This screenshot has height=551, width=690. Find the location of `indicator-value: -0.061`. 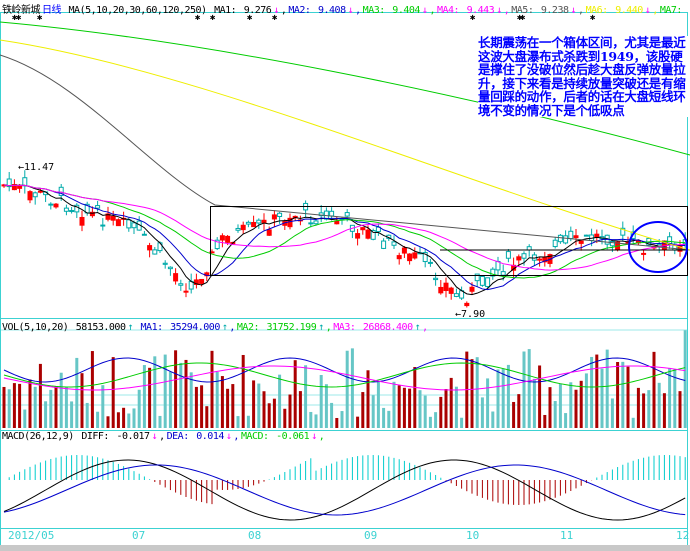

indicator-value: -0.061 is located at coordinates (293, 436).